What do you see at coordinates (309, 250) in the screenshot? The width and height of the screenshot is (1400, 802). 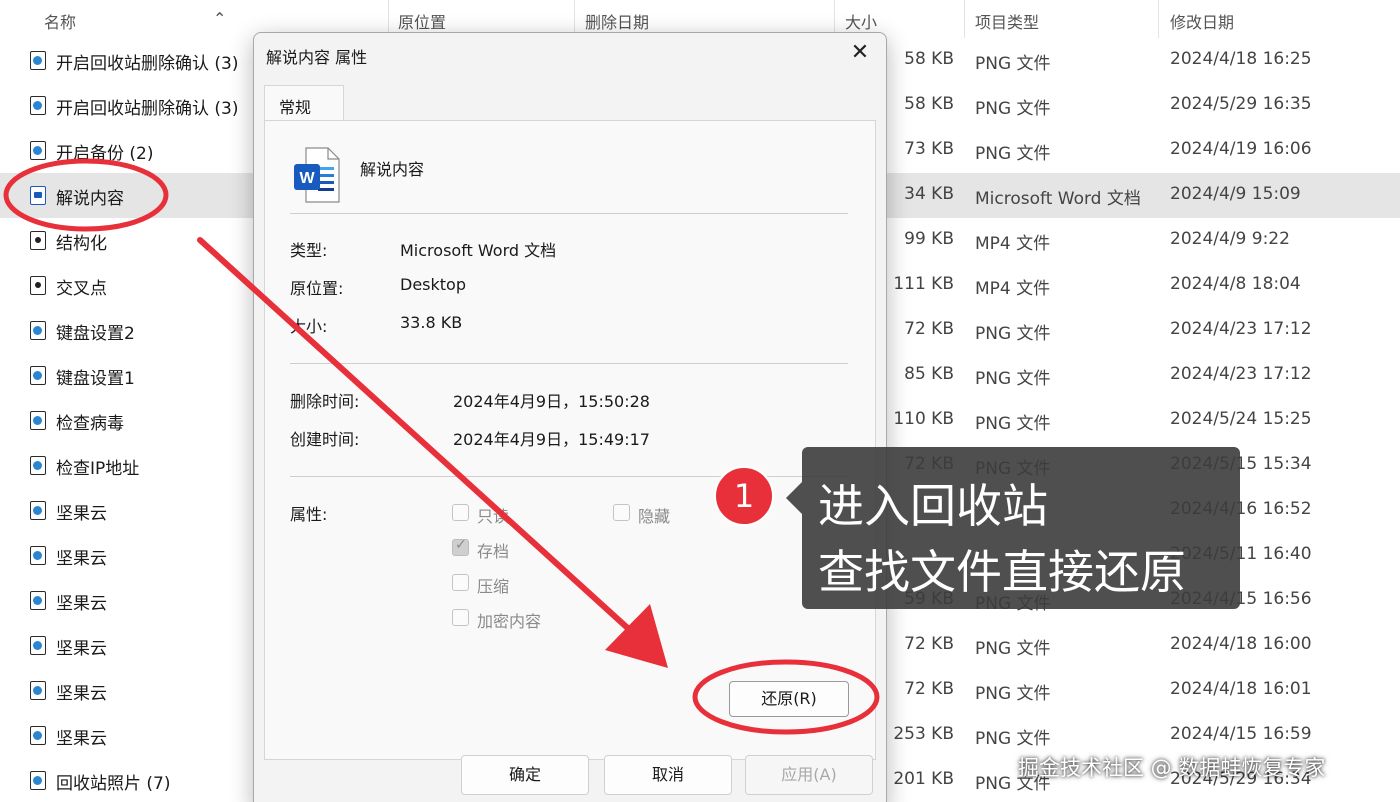 I see `type-label: 类型:` at bounding box center [309, 250].